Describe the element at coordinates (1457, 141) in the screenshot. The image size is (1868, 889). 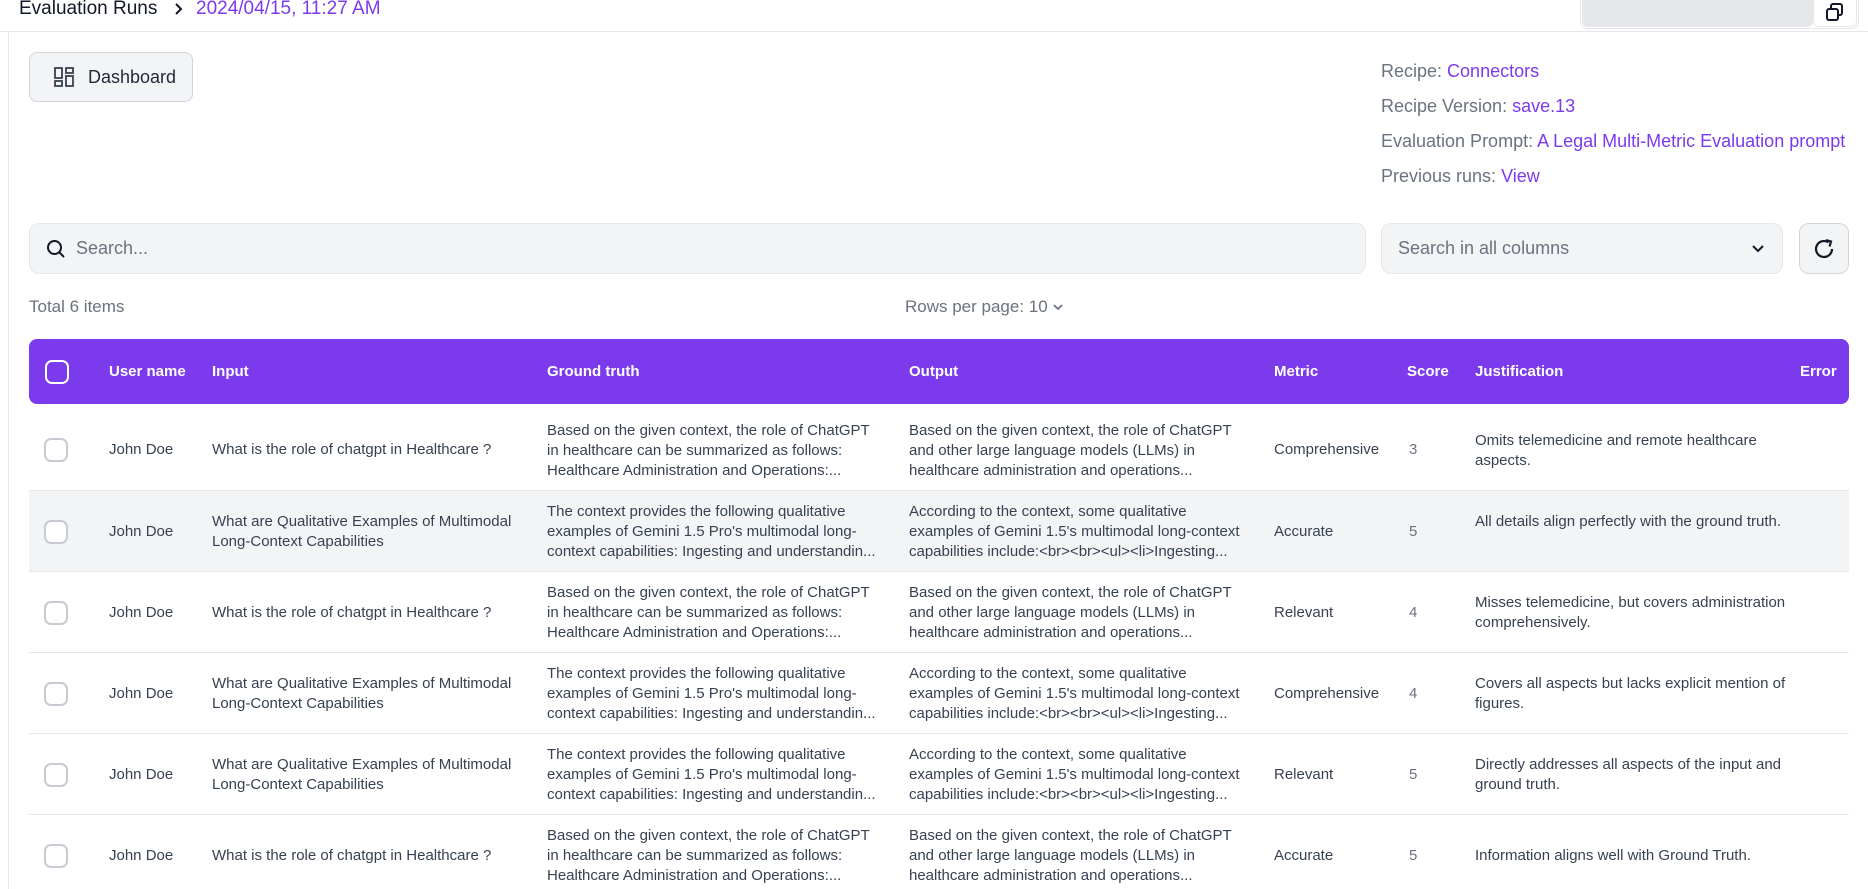
I see `prompt-label: Evaluation Prompt:` at that location.